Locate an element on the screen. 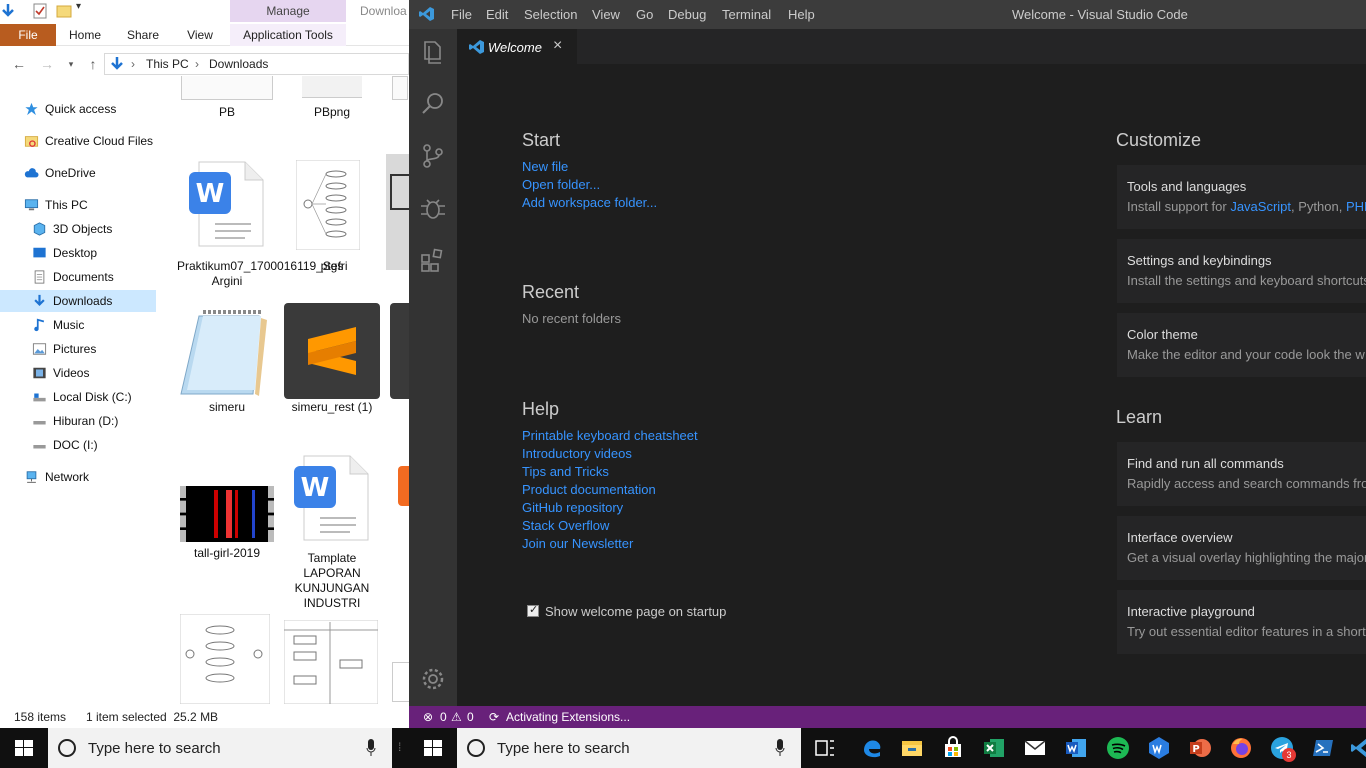 This screenshot has height=768, width=1366. file-item: simeru is located at coordinates (227, 363).